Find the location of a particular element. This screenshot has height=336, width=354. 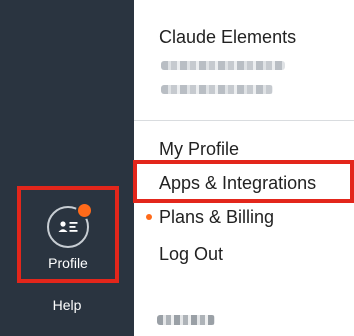

profile-label: Profile is located at coordinates (68, 263).